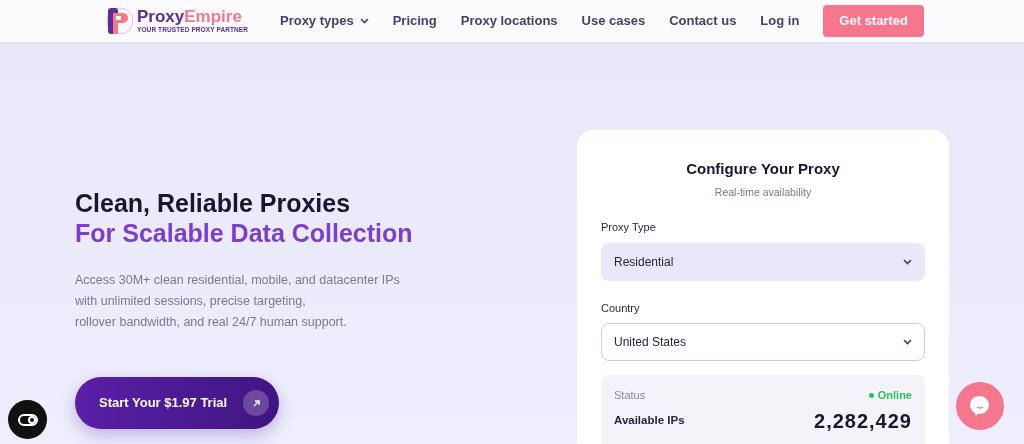 This screenshot has height=444, width=1024. I want to click on hero-description: Access 30M+ clean residential, mobile, and datacenter IPs with unlimited sessions, precise targeting, rollover bandwidth, and real 24/7 human support., so click(238, 301).